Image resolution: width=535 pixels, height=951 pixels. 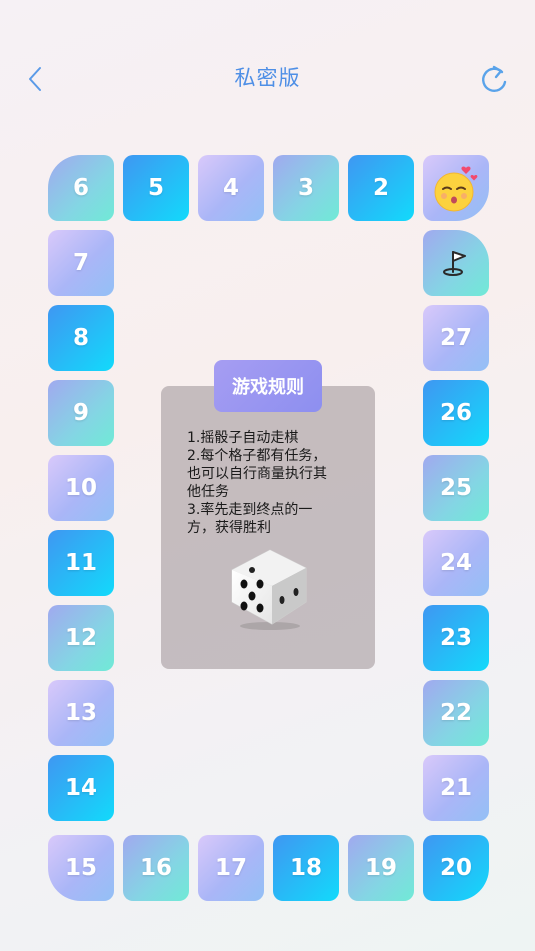 I want to click on board-tile-27: 27, so click(x=456, y=338).